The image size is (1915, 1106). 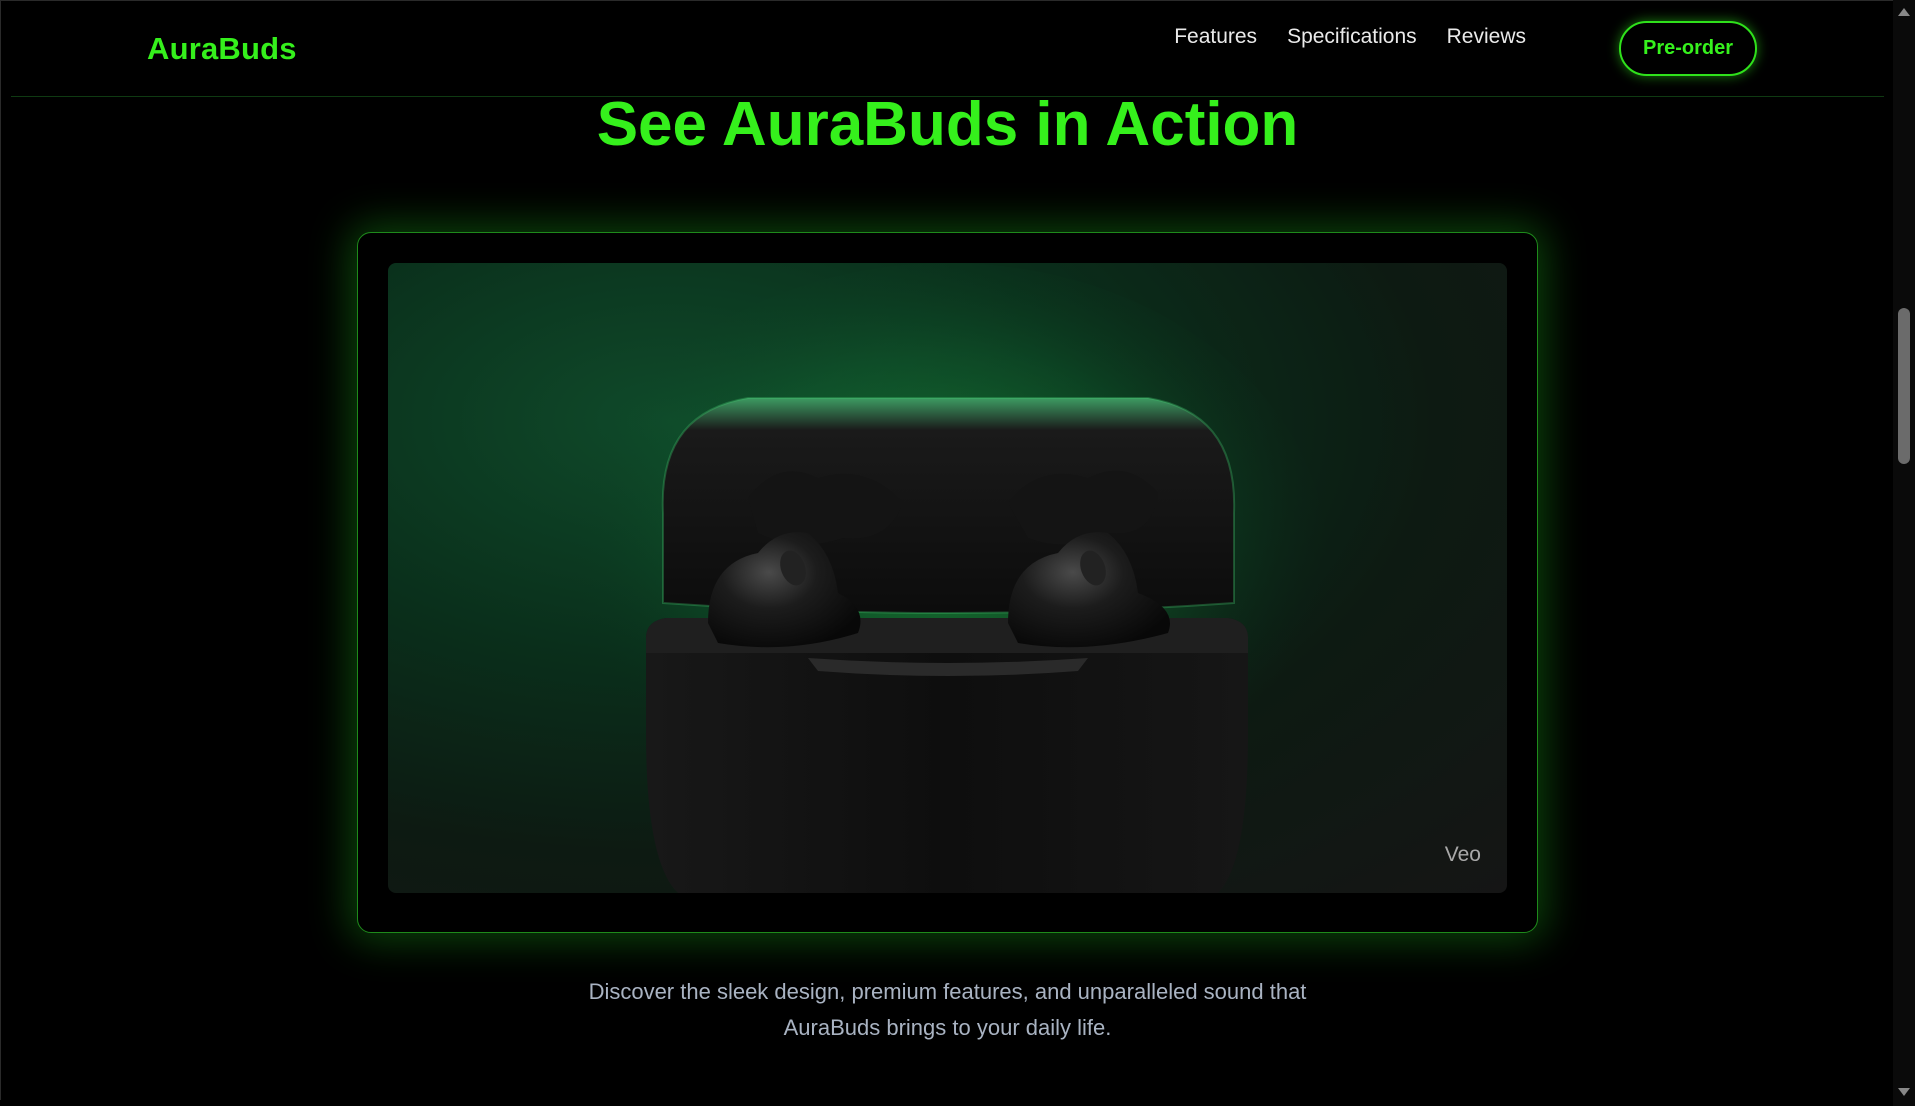 I want to click on scroll-thumb, so click(x=1904, y=386).